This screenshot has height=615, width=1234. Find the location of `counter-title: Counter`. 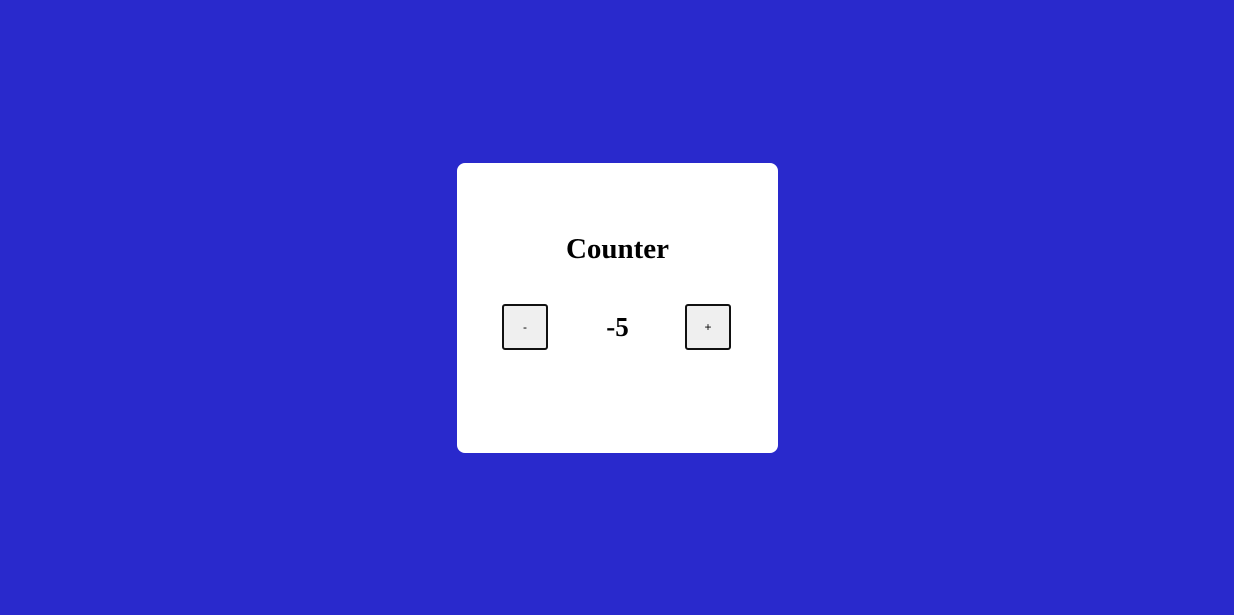

counter-title: Counter is located at coordinates (617, 249).